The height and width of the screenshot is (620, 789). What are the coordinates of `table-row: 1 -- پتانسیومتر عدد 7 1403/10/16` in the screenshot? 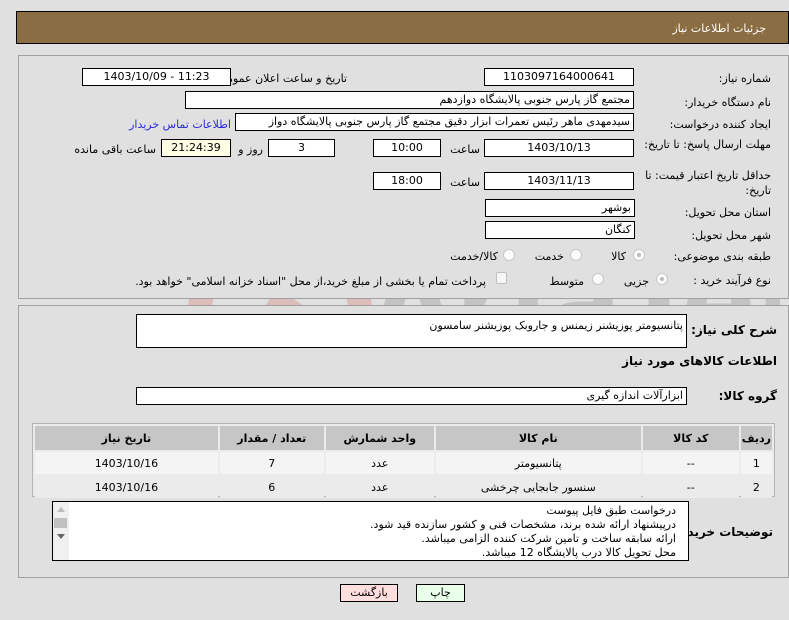 It's located at (403, 463).